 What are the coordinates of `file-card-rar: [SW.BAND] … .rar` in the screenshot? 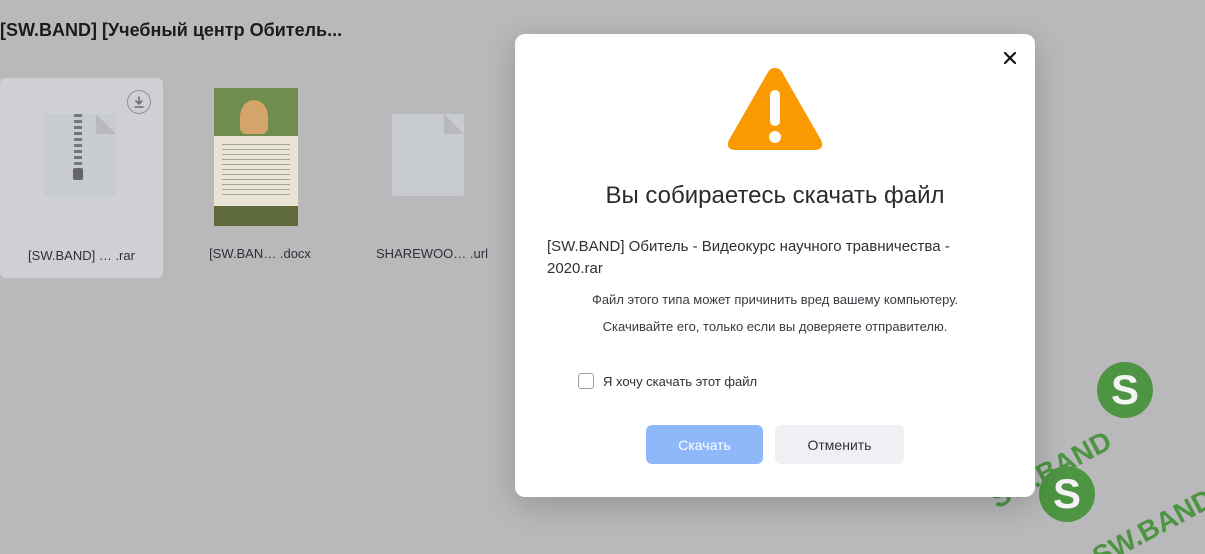 It's located at (81, 178).